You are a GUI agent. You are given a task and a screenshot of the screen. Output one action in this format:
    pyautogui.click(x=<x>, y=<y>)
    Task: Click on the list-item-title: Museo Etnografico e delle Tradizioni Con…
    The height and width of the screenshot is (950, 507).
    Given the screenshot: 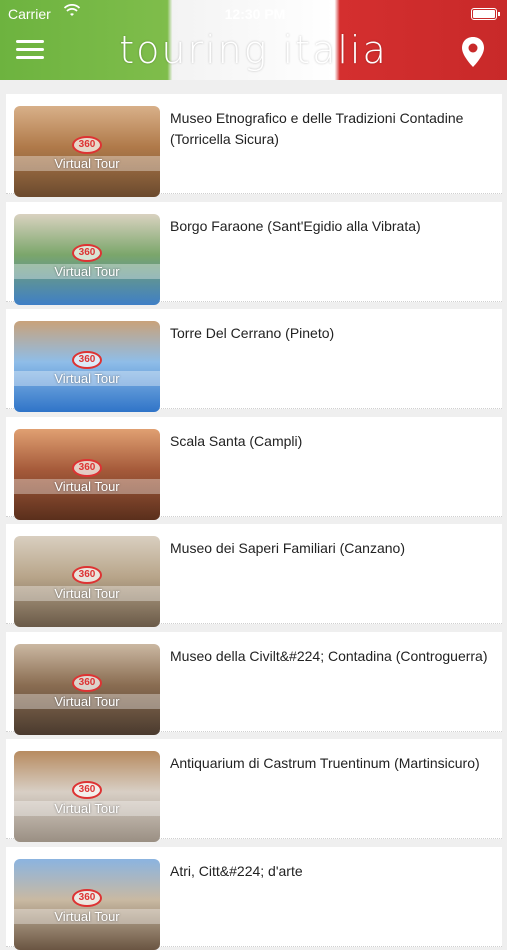 What is the action you would take?
    pyautogui.click(x=317, y=128)
    